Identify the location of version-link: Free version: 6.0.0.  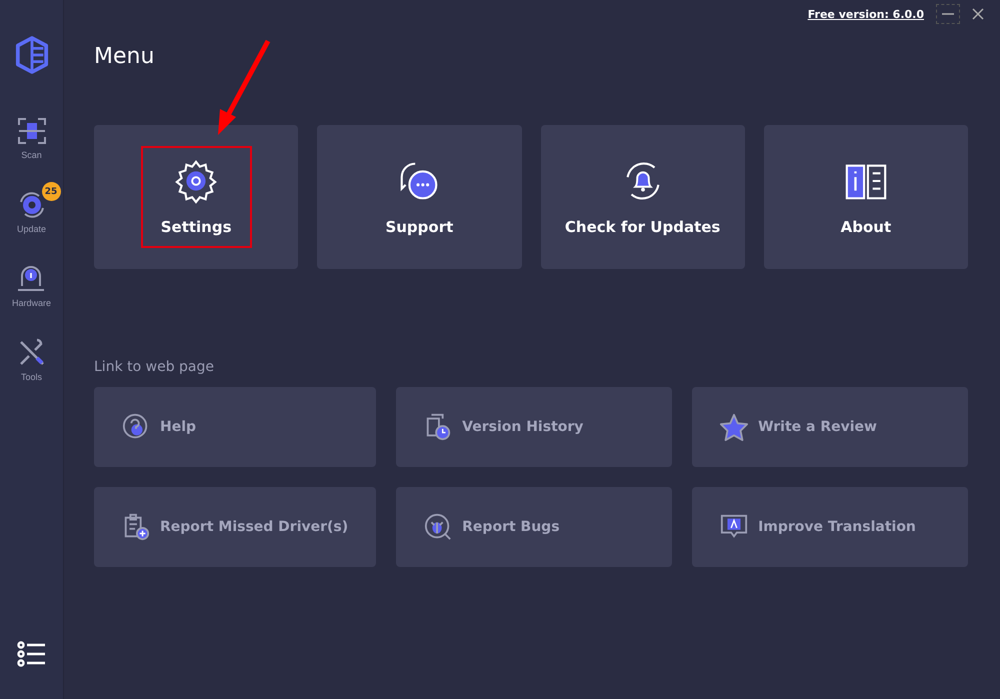
(866, 14).